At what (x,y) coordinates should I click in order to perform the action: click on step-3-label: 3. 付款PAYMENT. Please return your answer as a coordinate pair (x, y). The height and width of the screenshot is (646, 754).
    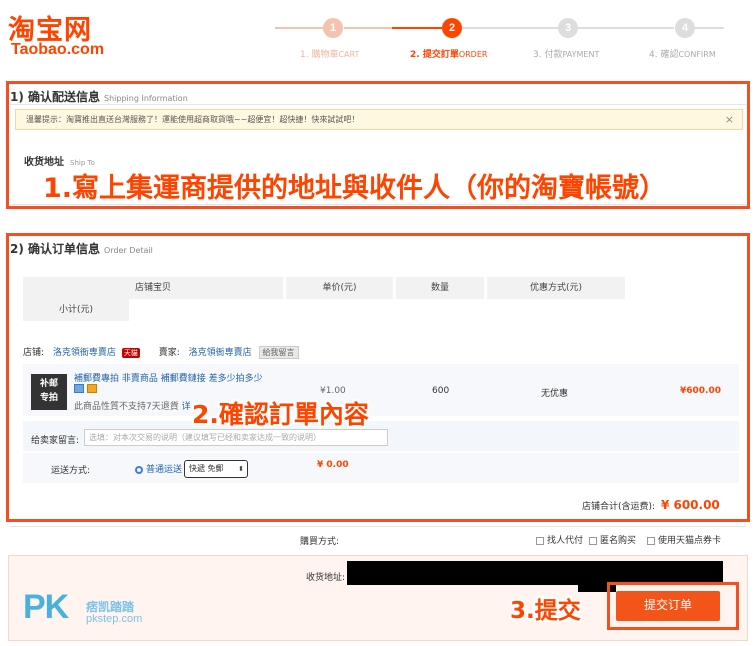
    Looking at the image, I should click on (566, 55).